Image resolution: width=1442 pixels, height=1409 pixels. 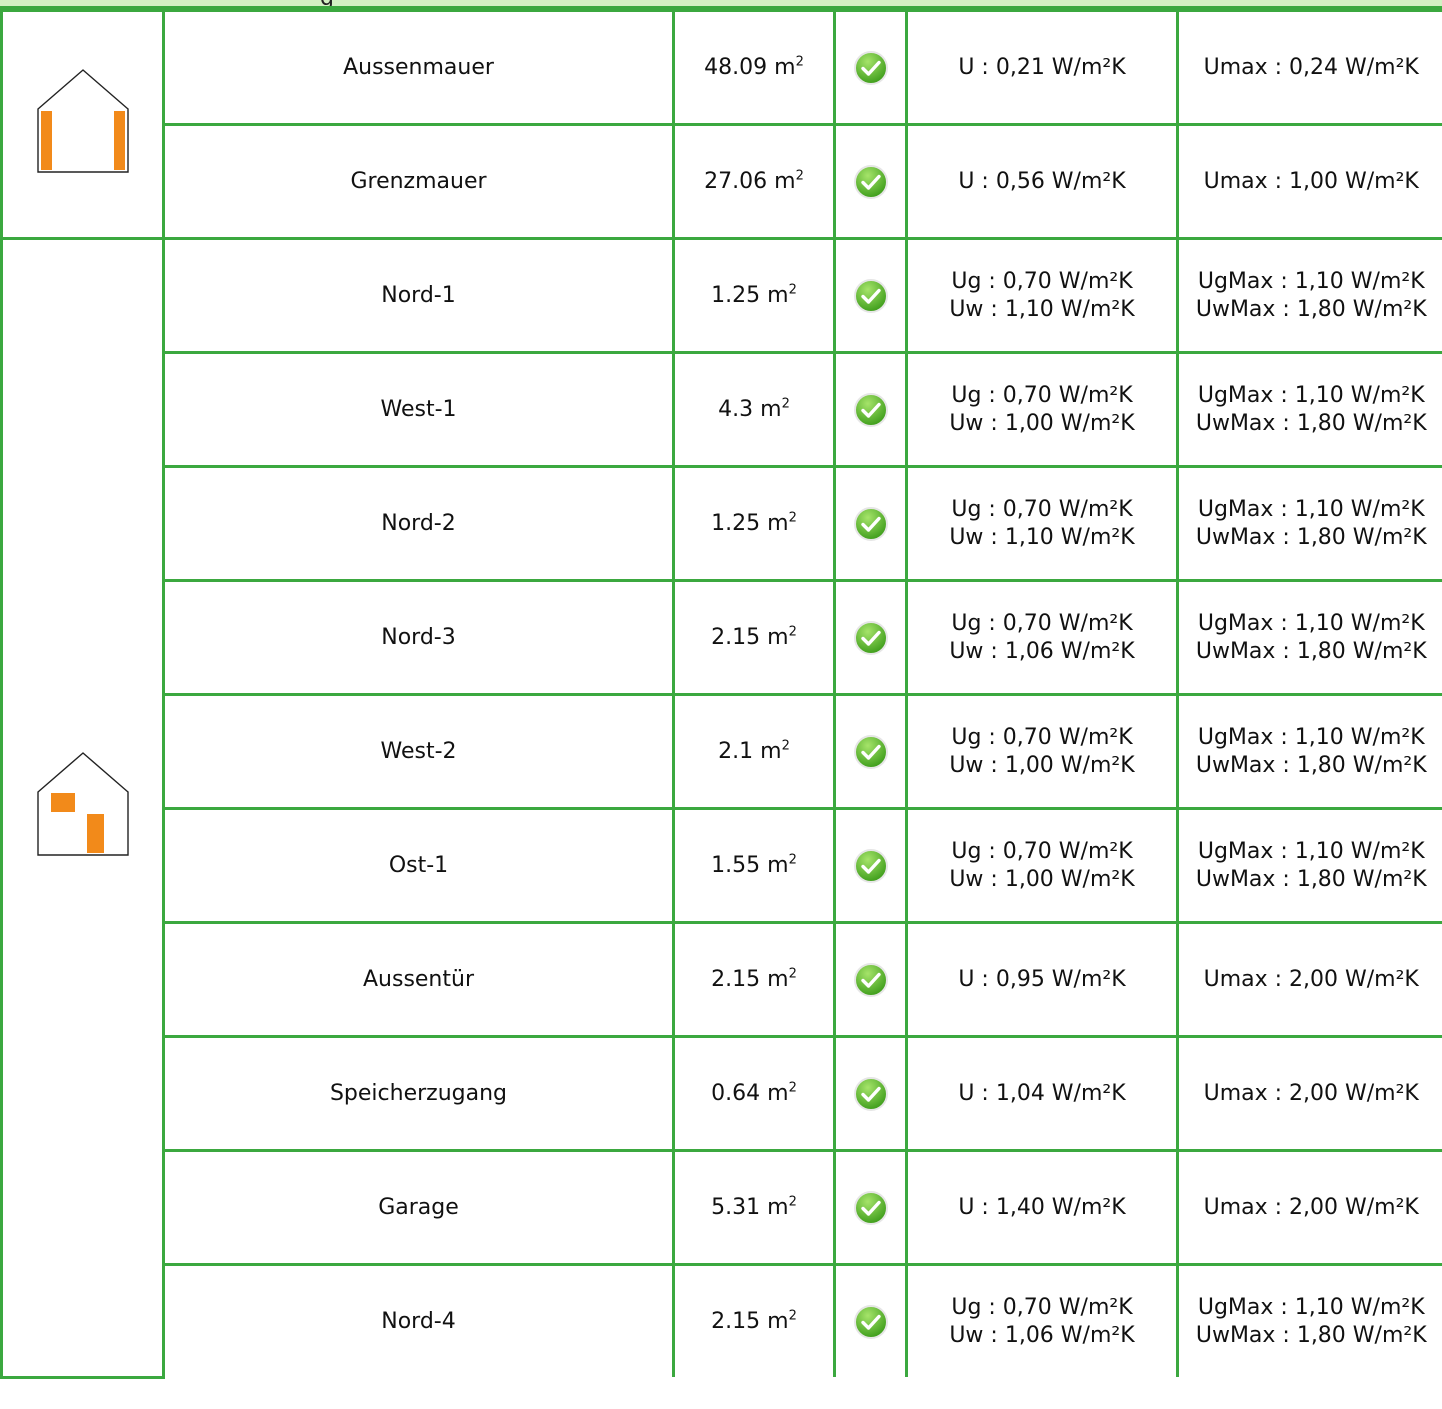 I want to click on component-name: Aussenmauer, so click(x=418, y=67).